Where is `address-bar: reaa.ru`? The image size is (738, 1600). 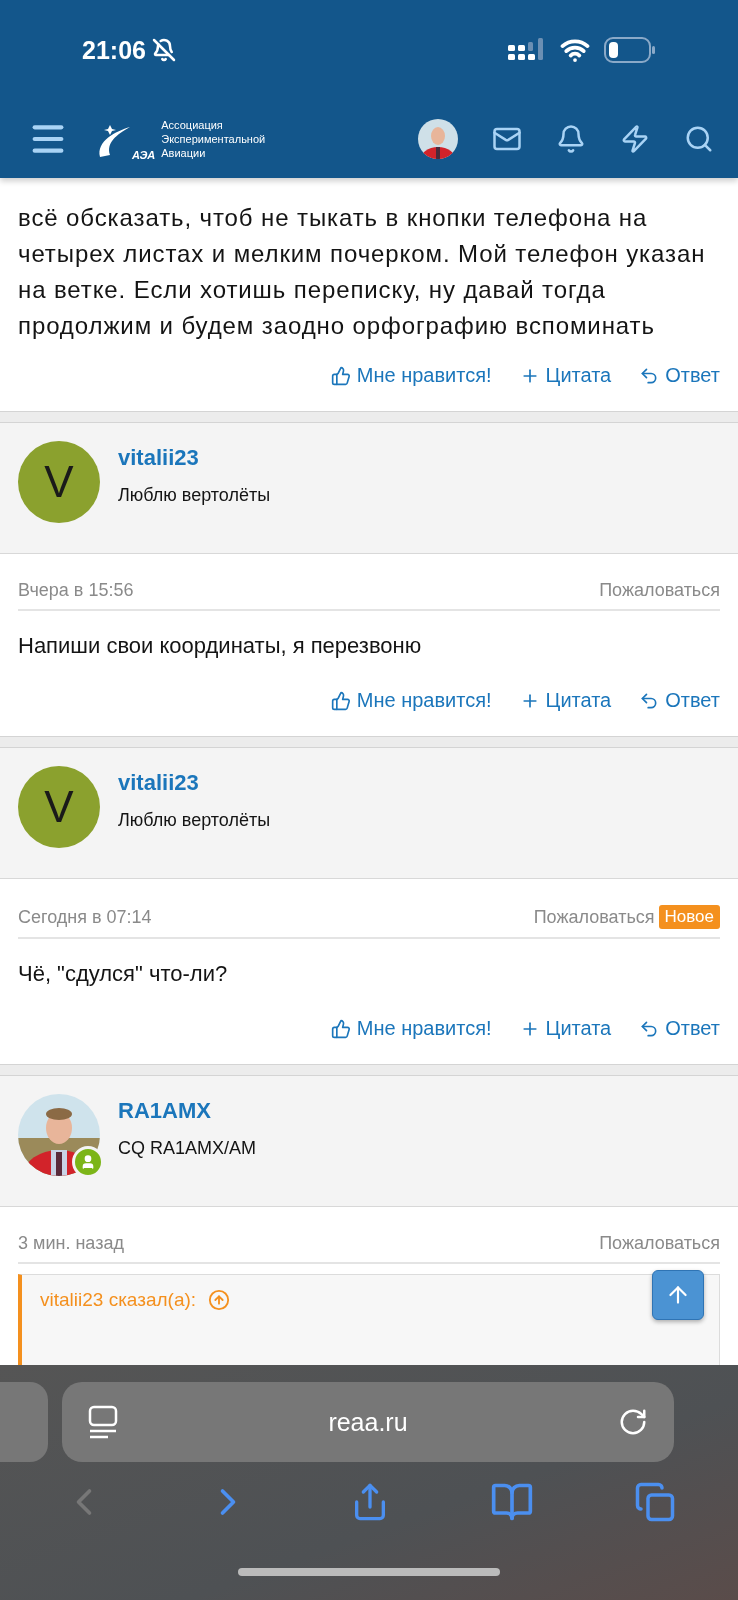 address-bar: reaa.ru is located at coordinates (368, 1422).